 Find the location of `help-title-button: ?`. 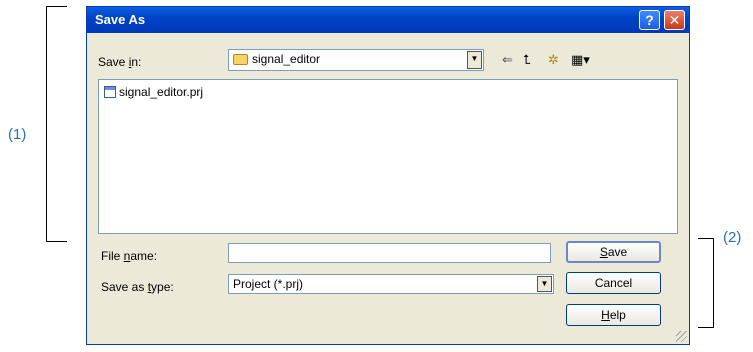

help-title-button: ? is located at coordinates (649, 20).